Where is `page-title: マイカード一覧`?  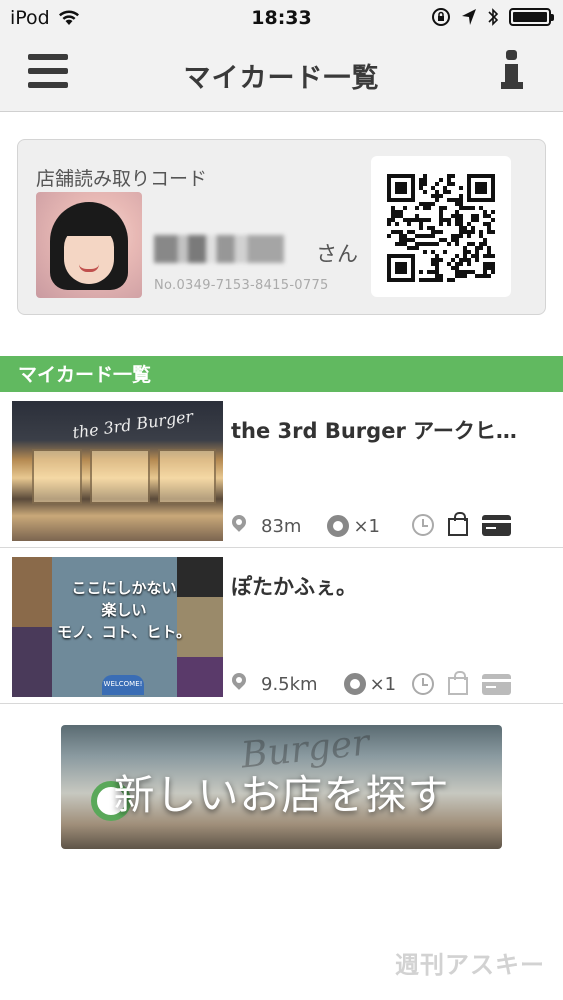 page-title: マイカード一覧 is located at coordinates (281, 78).